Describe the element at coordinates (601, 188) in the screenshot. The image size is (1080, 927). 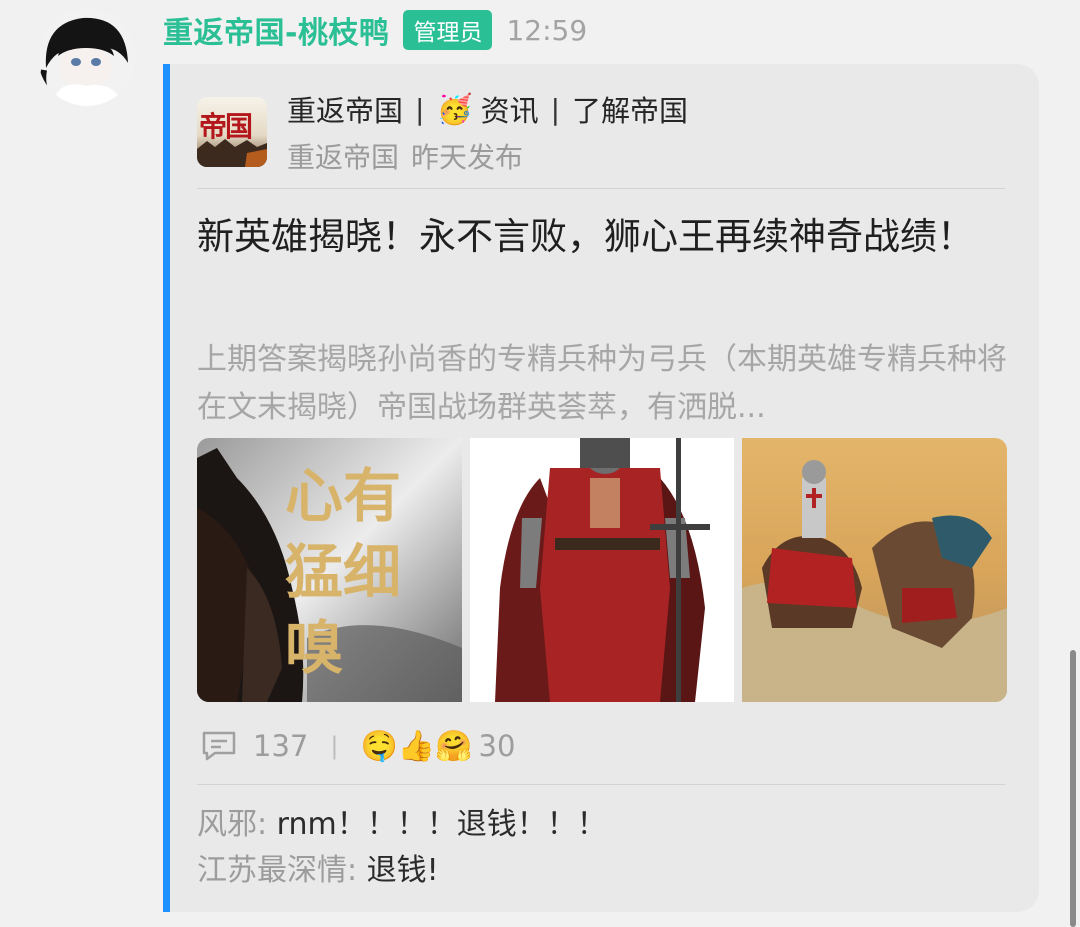
I see `divider-top` at that location.